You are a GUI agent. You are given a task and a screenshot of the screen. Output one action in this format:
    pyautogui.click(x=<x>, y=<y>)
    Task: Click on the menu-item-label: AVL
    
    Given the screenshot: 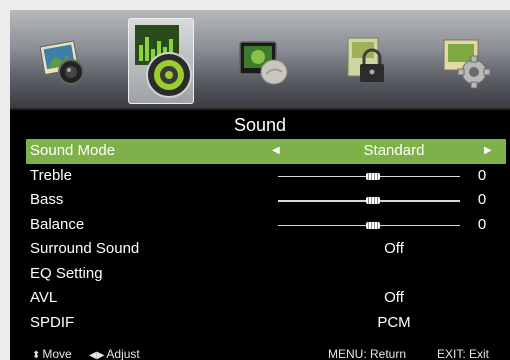 What is the action you would take?
    pyautogui.click(x=44, y=297)
    